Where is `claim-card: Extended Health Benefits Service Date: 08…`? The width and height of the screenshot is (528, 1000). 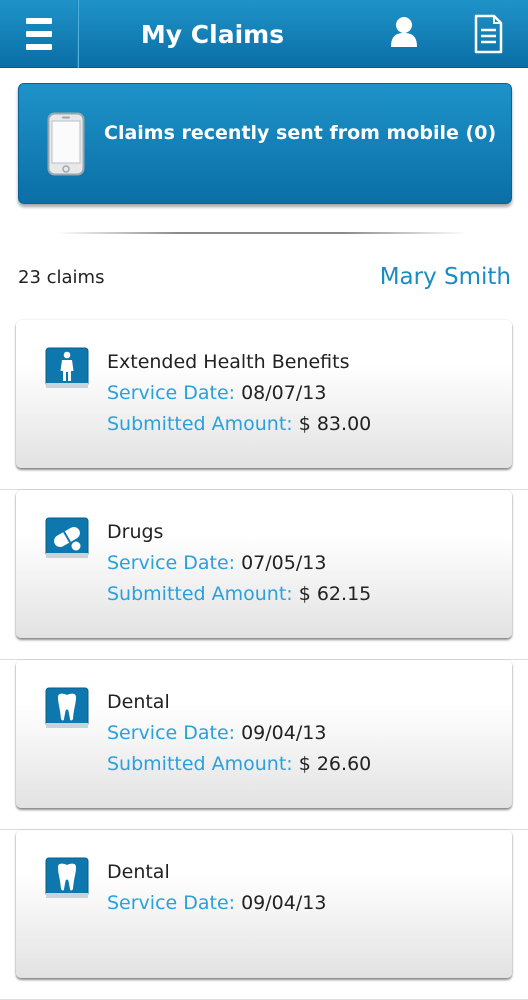
claim-card: Extended Health Benefits Service Date: 08… is located at coordinates (264, 394).